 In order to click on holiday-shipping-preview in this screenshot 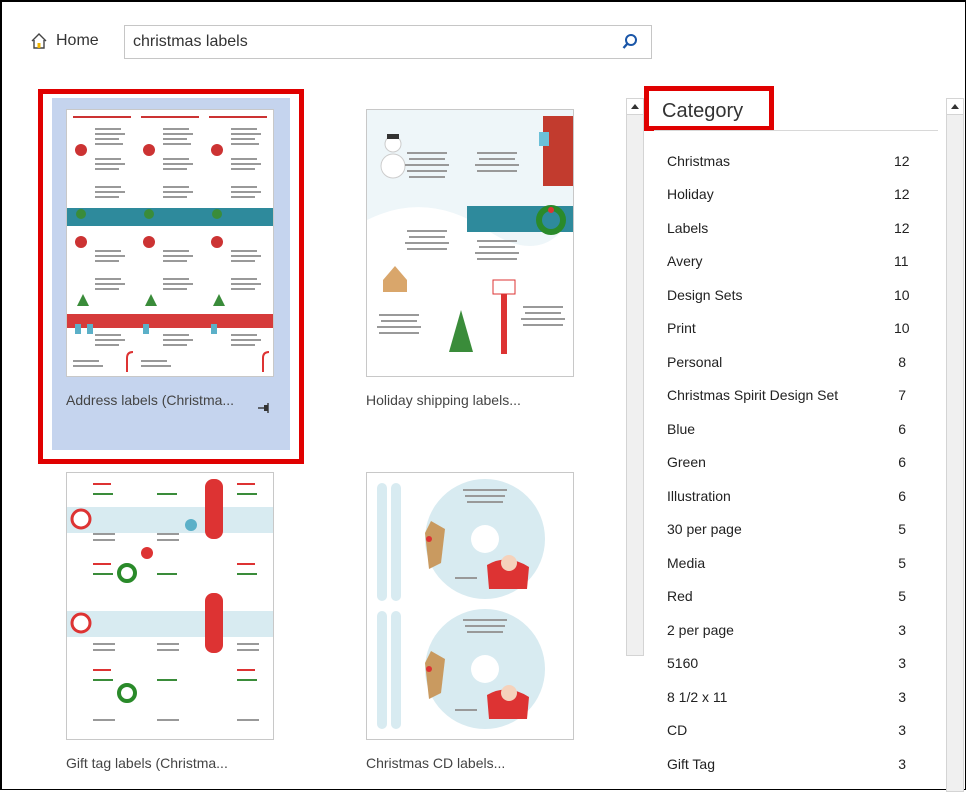, I will do `click(470, 243)`.